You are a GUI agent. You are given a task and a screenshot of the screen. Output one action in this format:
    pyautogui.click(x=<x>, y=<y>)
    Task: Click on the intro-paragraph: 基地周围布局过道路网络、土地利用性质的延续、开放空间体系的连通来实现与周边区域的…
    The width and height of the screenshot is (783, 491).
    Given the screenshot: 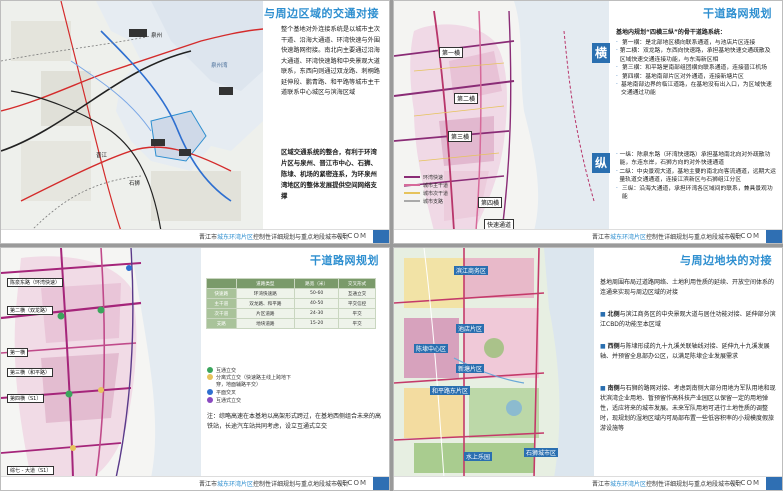 What is the action you would take?
    pyautogui.click(x=687, y=287)
    